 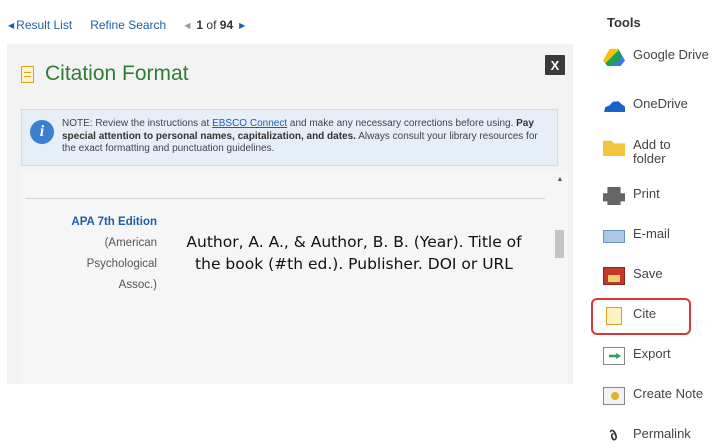 I want to click on export-icon, so click(x=614, y=356).